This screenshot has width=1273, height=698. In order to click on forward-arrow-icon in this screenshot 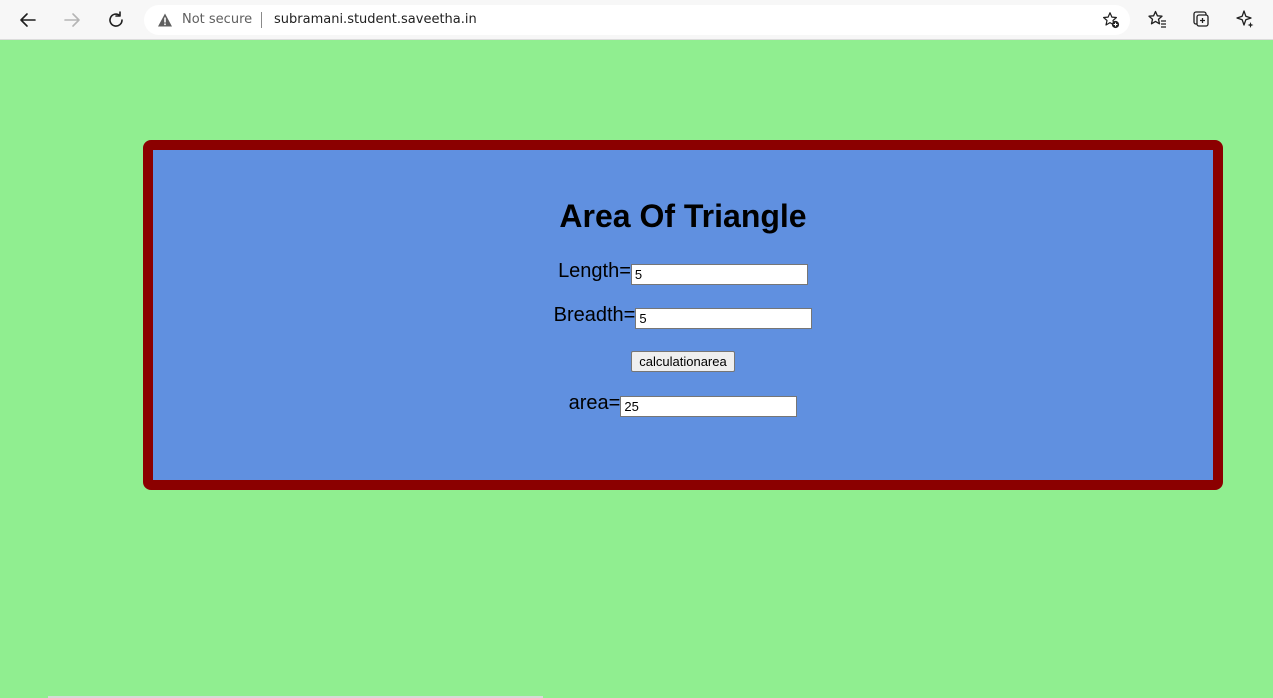, I will do `click(72, 20)`.